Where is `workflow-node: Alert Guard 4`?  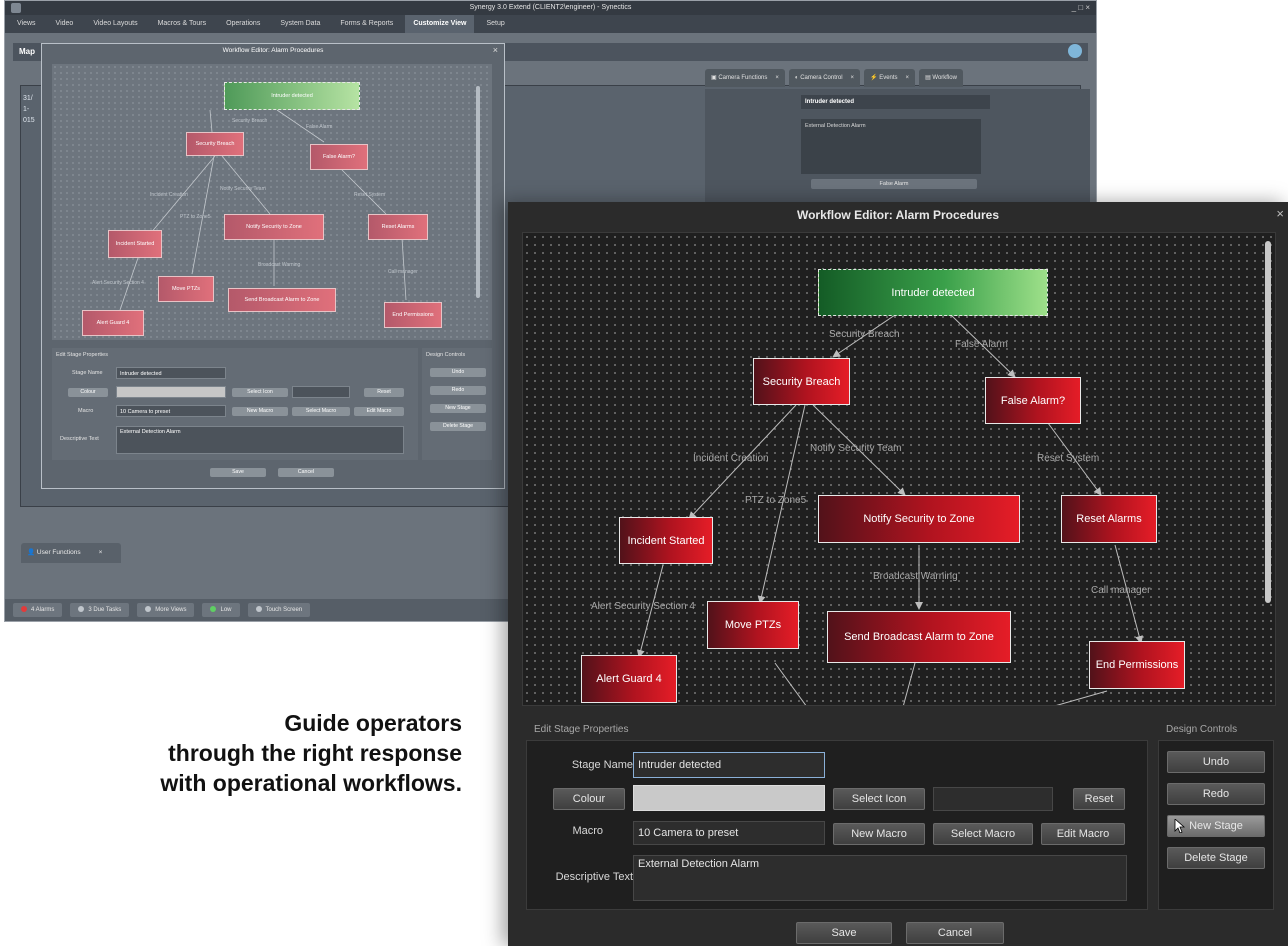 workflow-node: Alert Guard 4 is located at coordinates (113, 323).